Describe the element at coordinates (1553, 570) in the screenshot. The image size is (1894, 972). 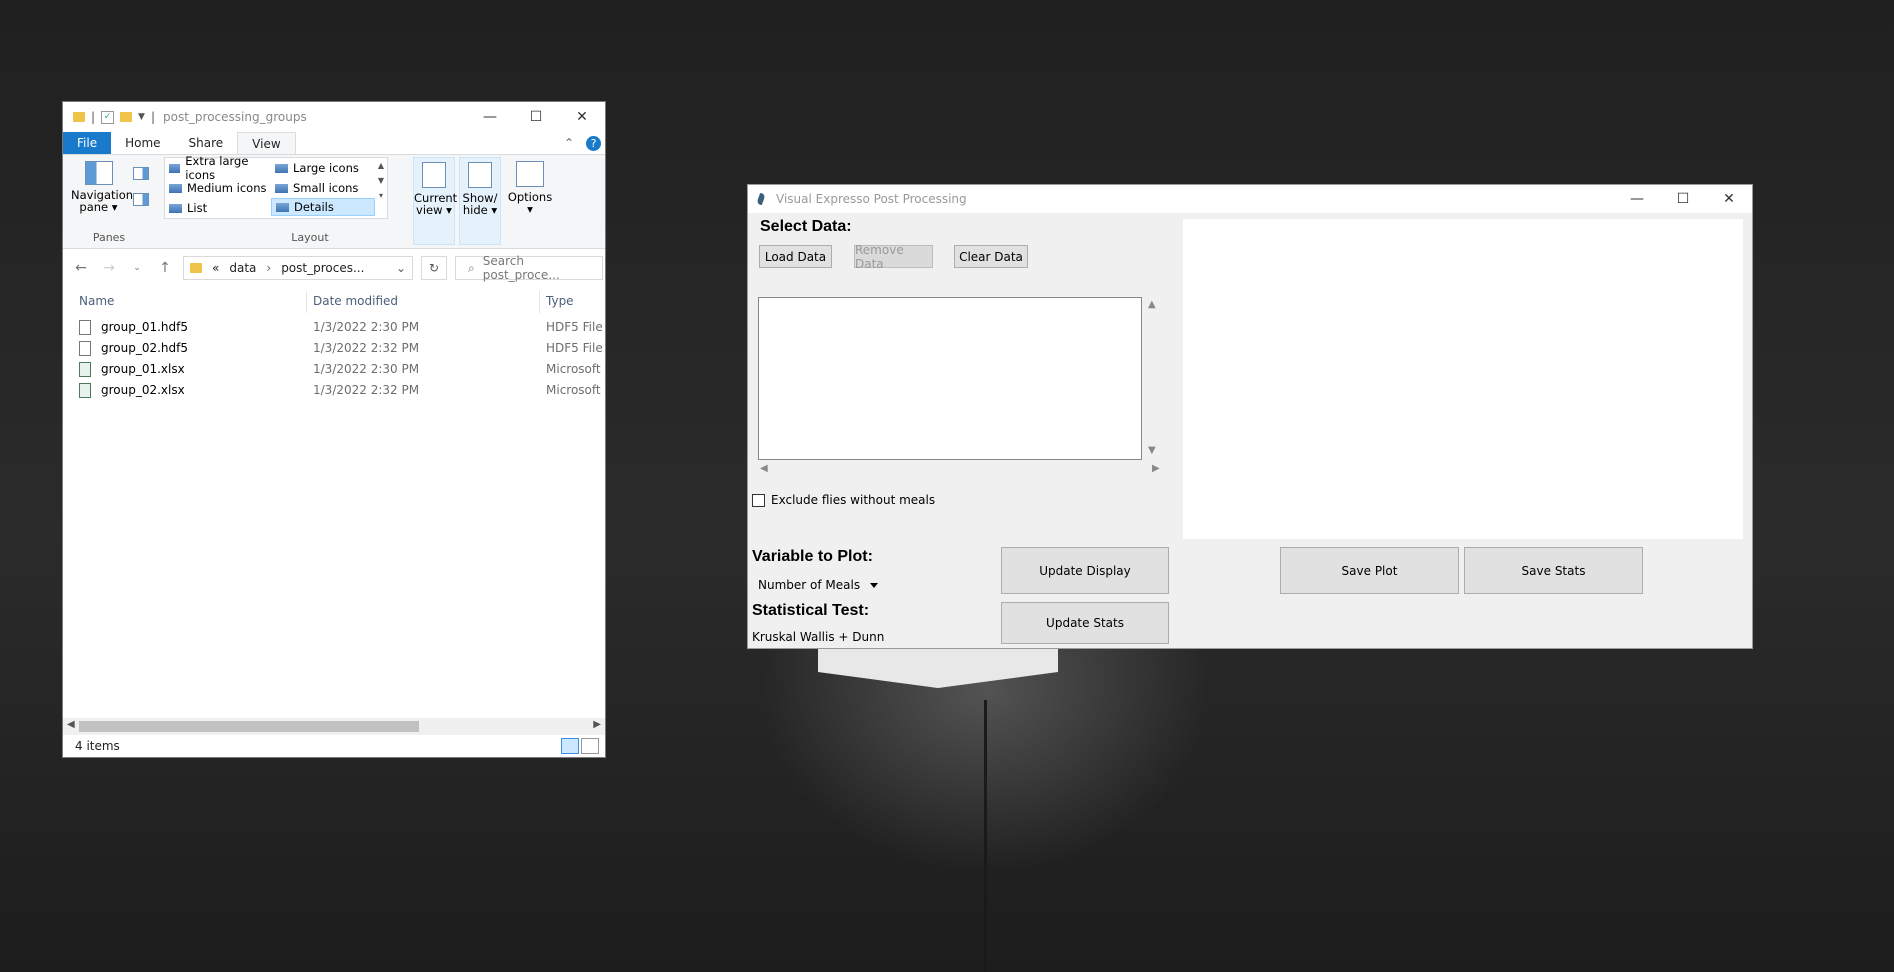
I see `save-stats-button: Save Stats` at that location.